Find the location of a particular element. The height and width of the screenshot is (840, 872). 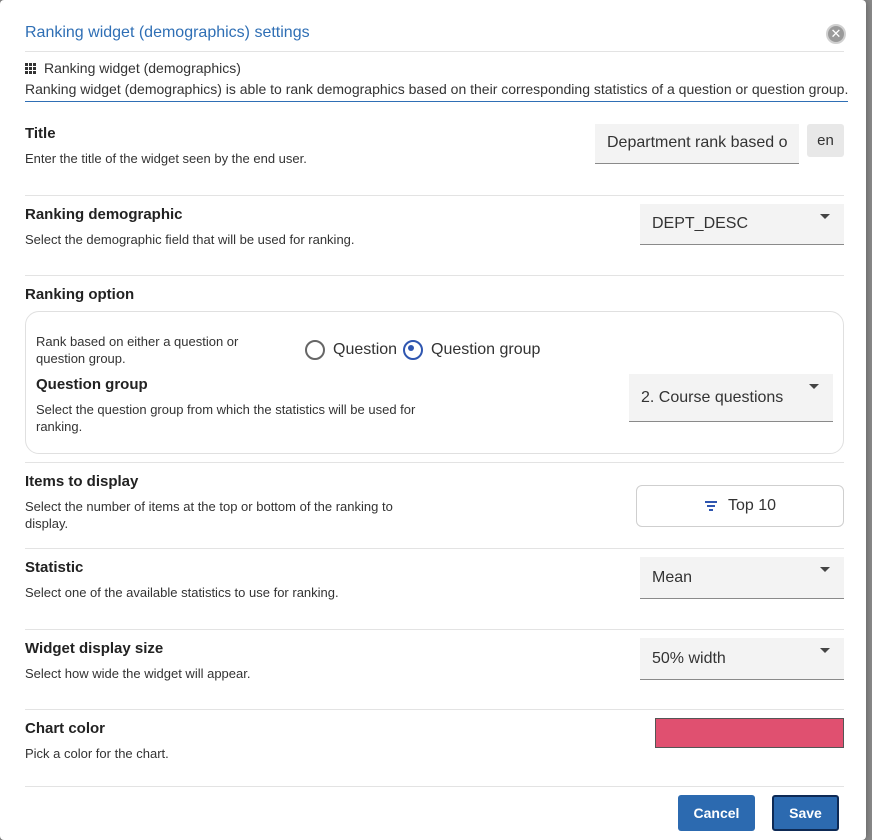

question-group-select: 2. Course questions is located at coordinates (731, 398).